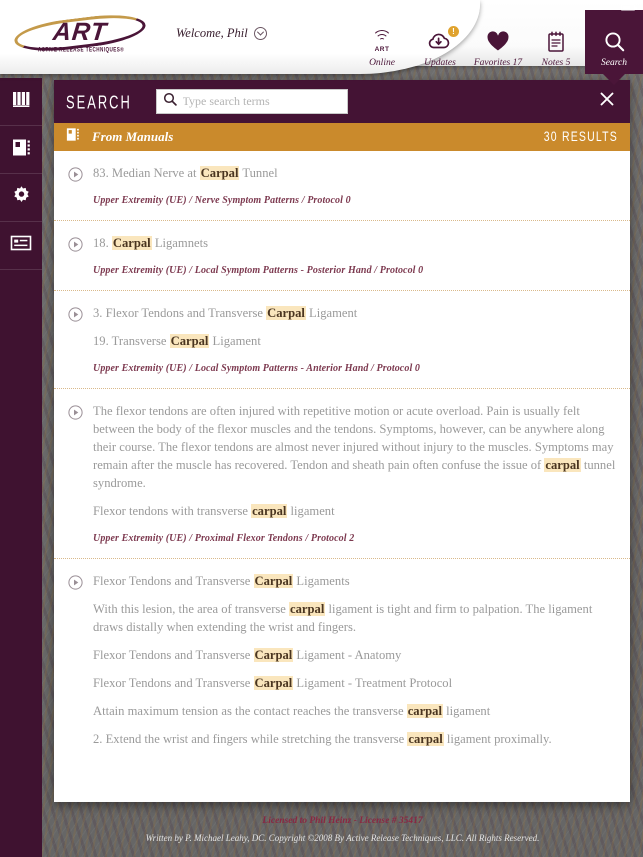 This screenshot has width=643, height=857. Describe the element at coordinates (170, 101) in the screenshot. I see `magnifier-icon` at that location.